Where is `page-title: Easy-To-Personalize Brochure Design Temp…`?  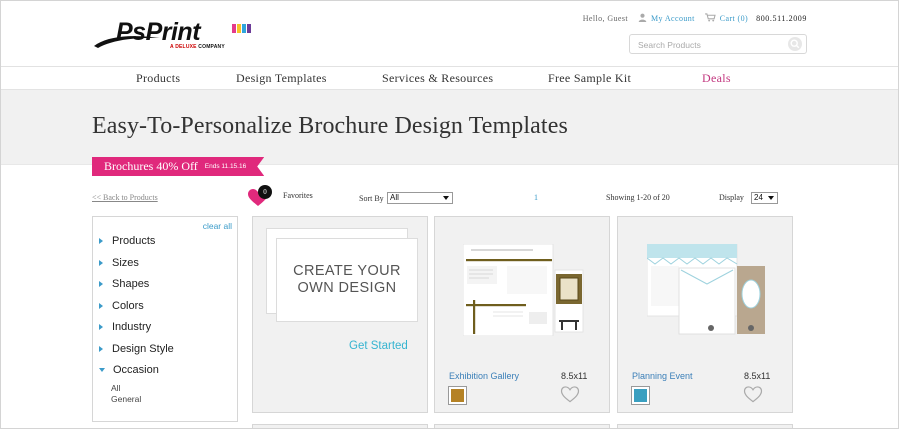
page-title: Easy-To-Personalize Brochure Design Temp… is located at coordinates (330, 126).